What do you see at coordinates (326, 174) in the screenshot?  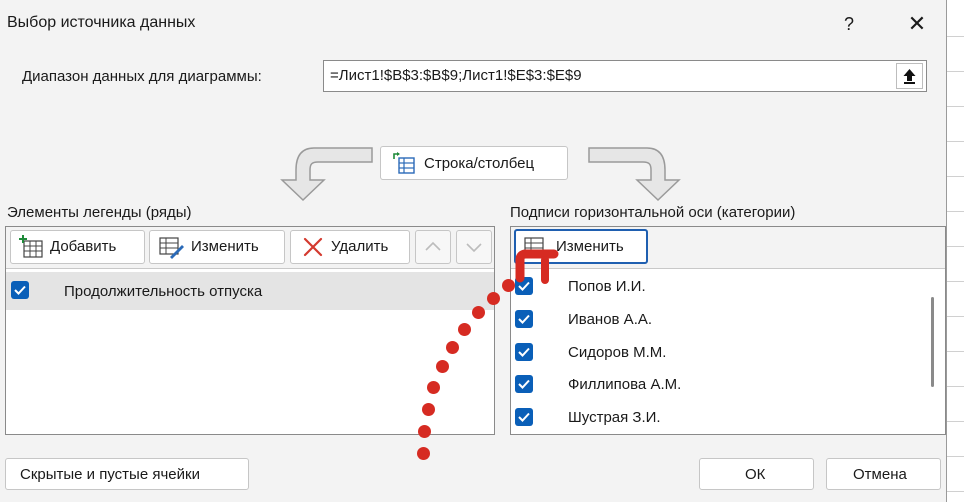 I see `arrow-left-down-icon` at bounding box center [326, 174].